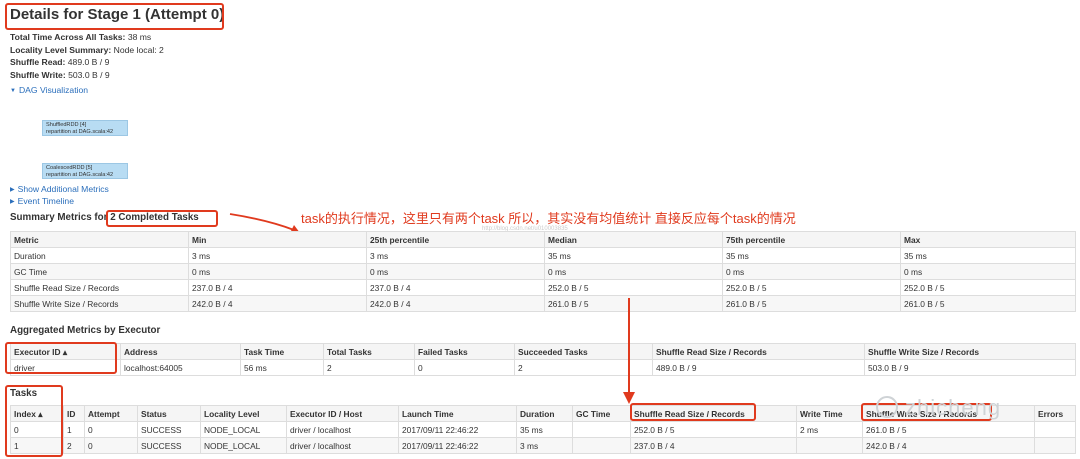 The image size is (1080, 459). What do you see at coordinates (629, 351) in the screenshot?
I see `annotation-arrow-down` at bounding box center [629, 351].